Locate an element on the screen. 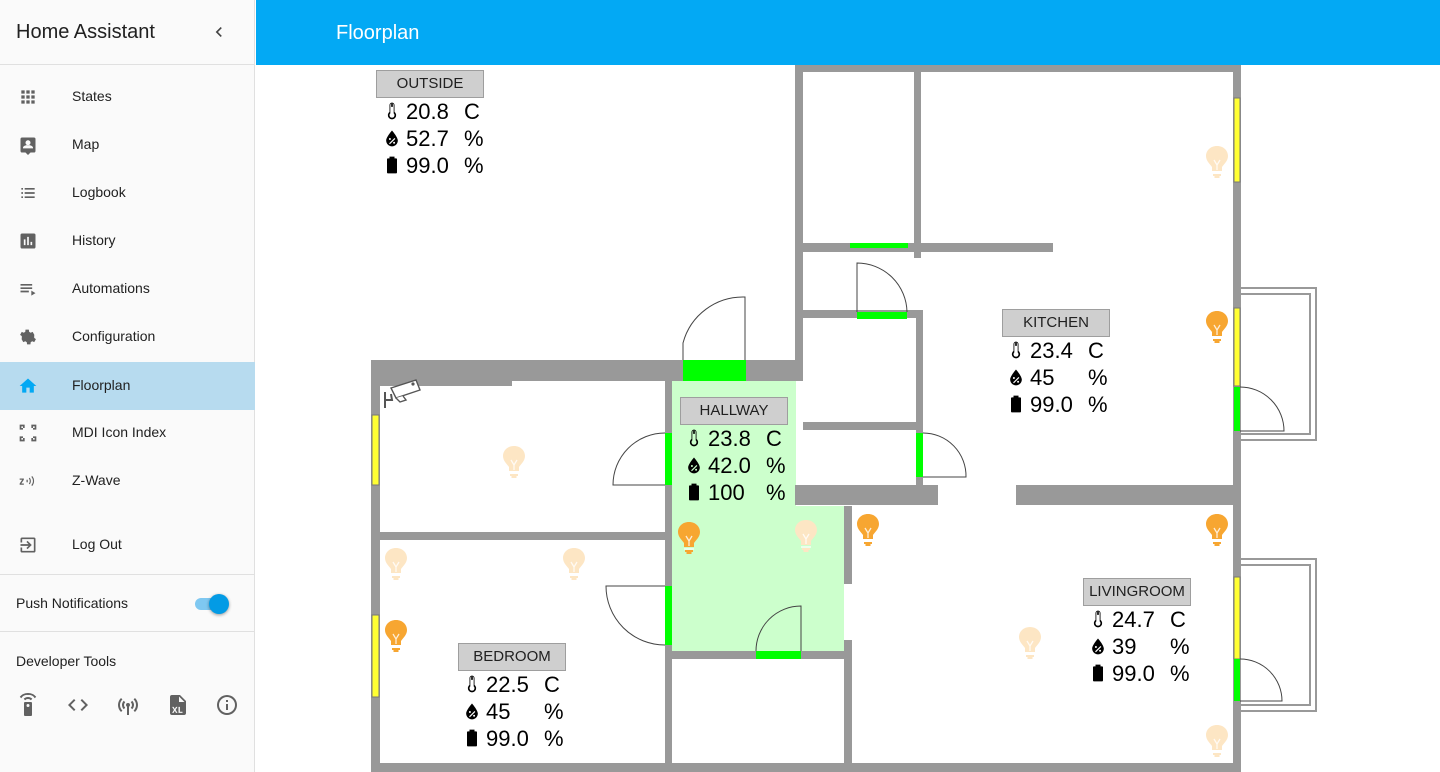 The width and height of the screenshot is (1440, 772). sidebar-item-label: States is located at coordinates (92, 96).